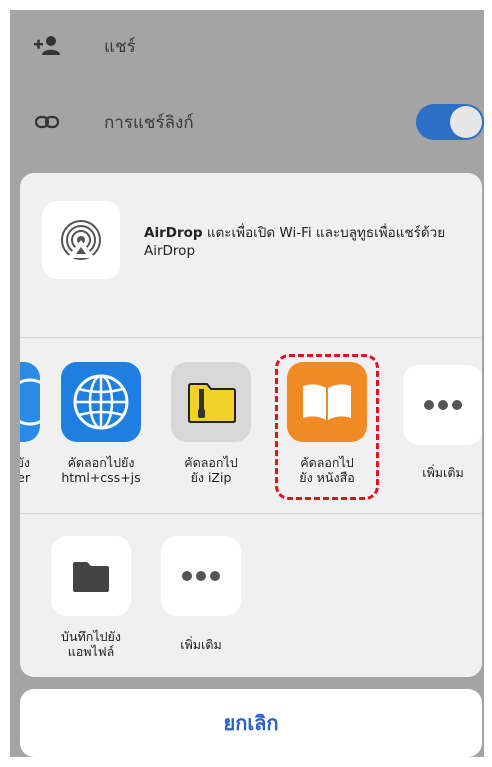  I want to click on html-css-js-label: คัดลอกไปยัง html+css+js, so click(101, 470).